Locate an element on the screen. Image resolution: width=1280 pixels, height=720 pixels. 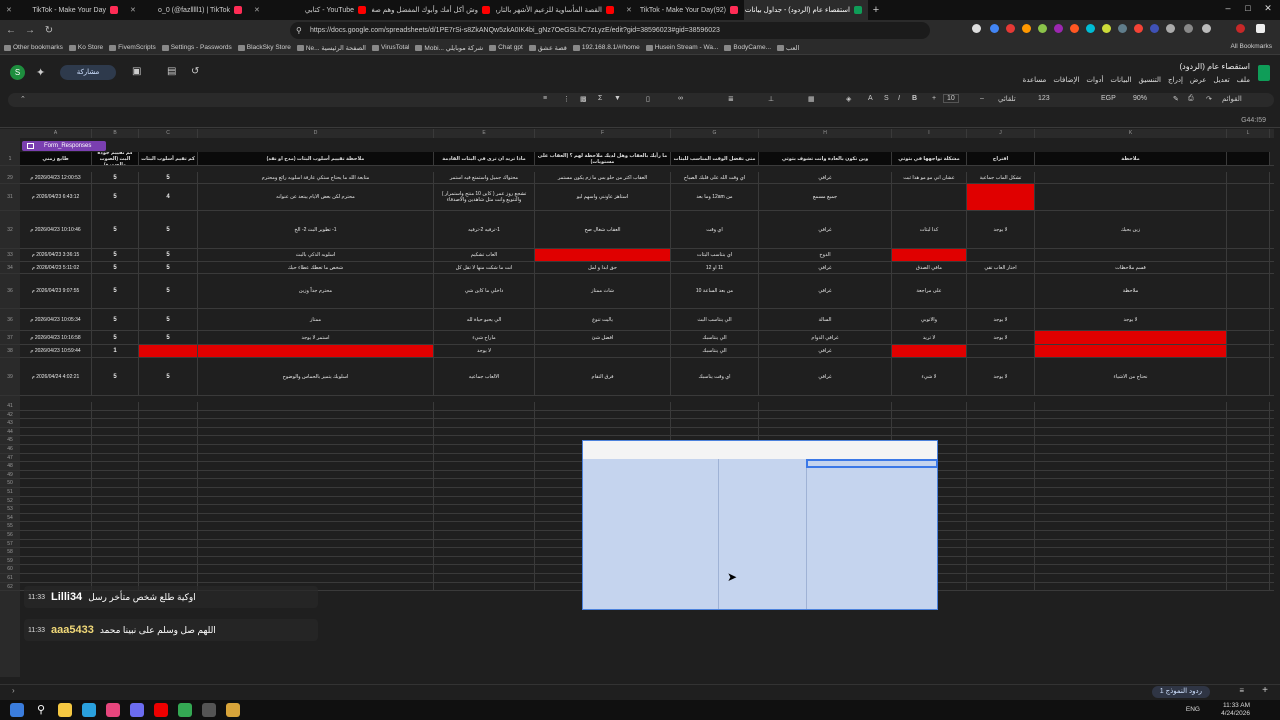
browser-tab: o_0 (@fazlllll1) | TikTok ✕ is located at coordinates (186, 10).